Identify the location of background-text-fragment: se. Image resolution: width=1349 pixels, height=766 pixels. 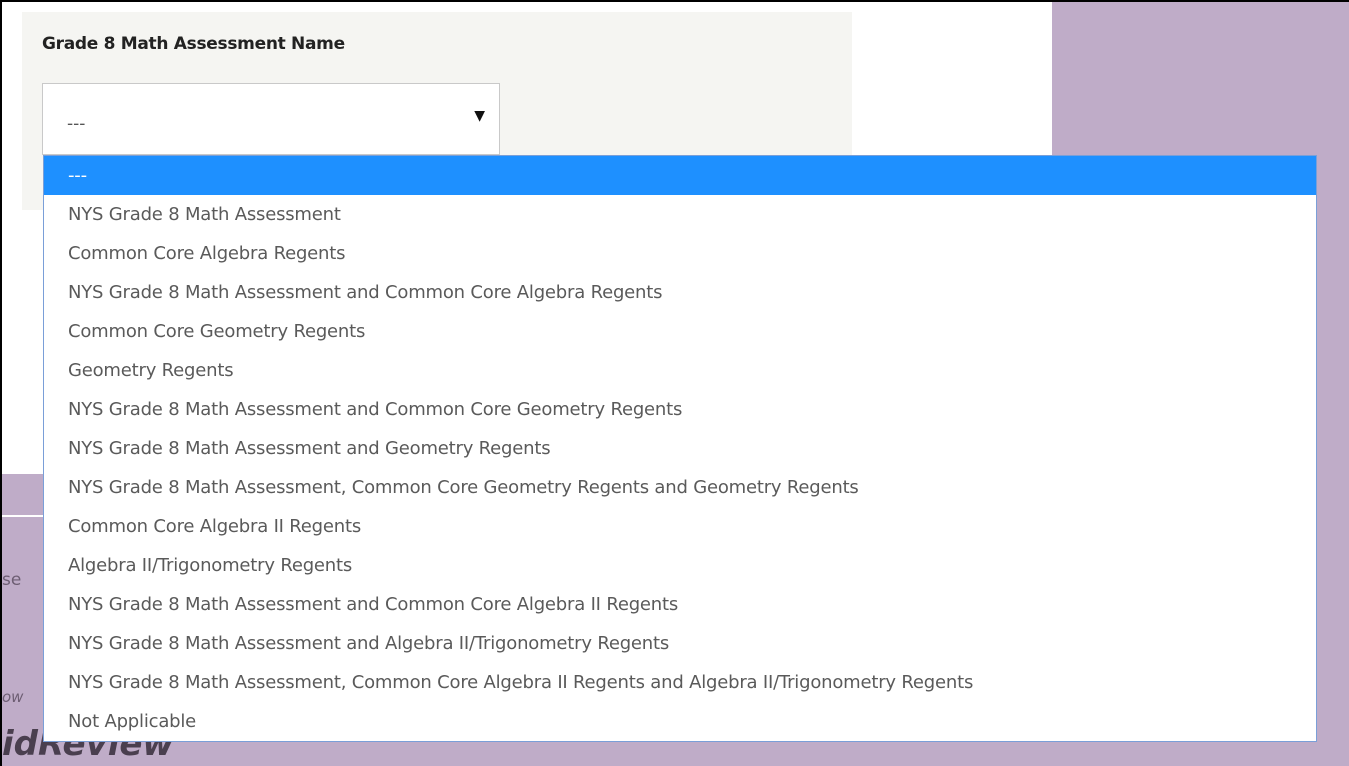
(12, 580).